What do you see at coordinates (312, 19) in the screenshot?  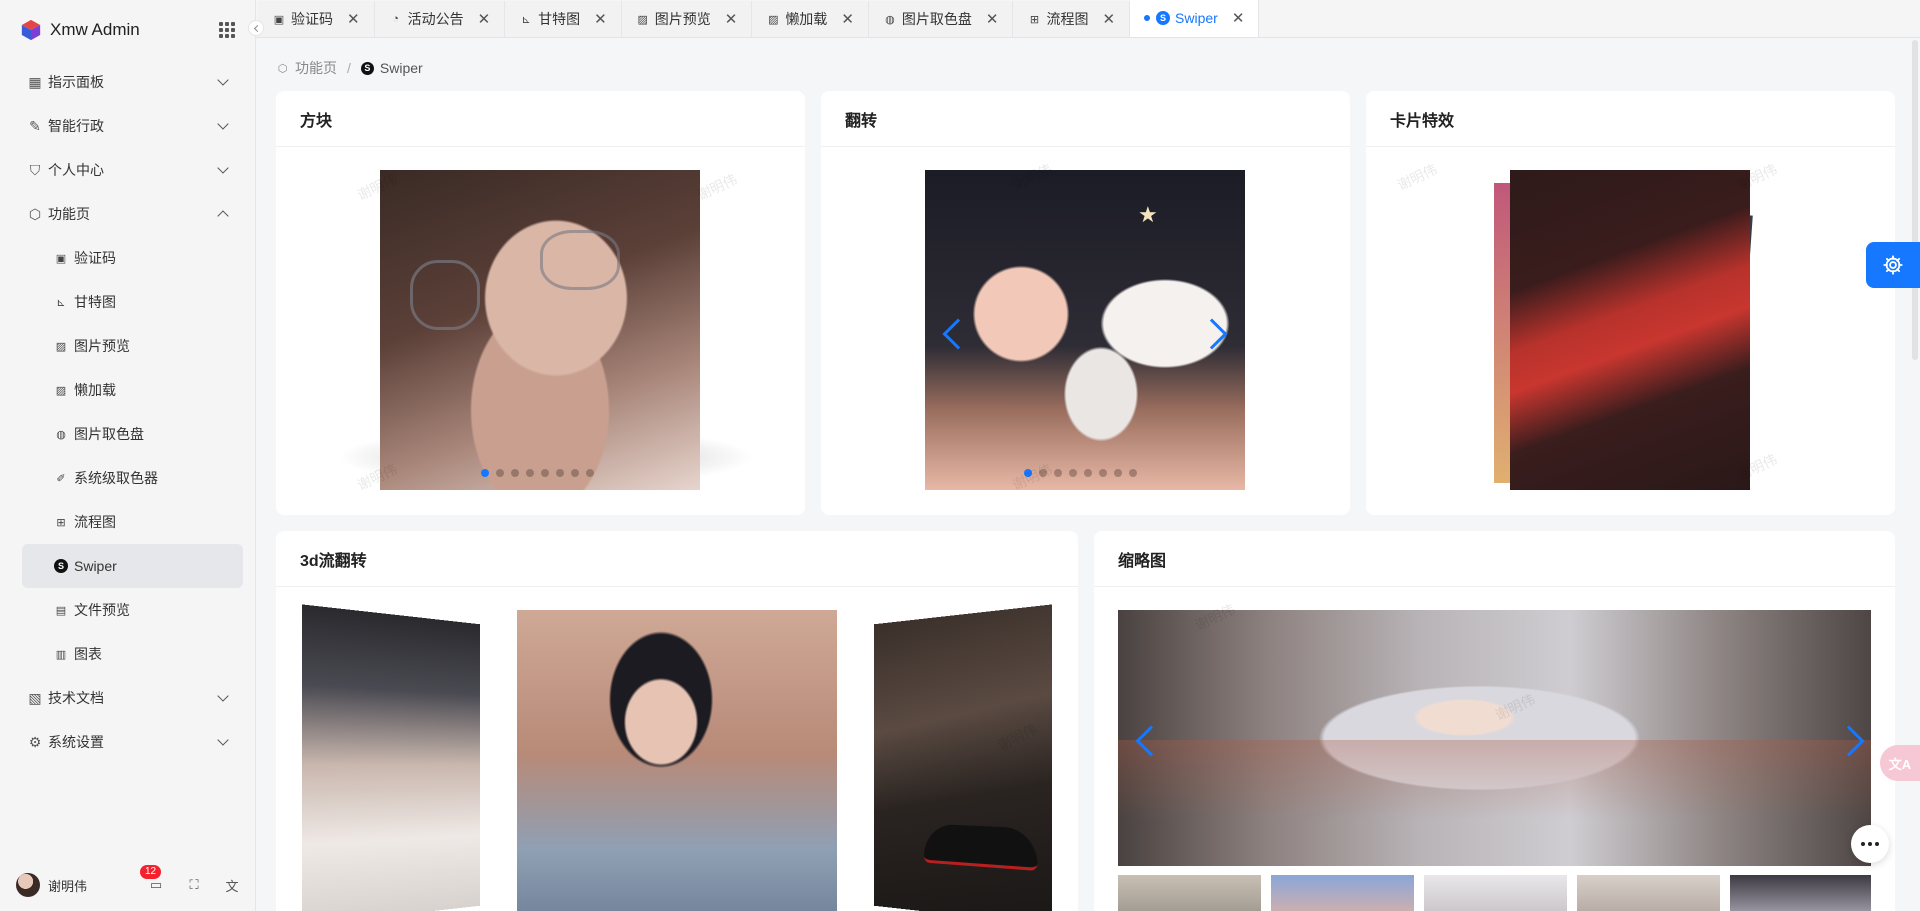 I see `tab-label: 验证码` at bounding box center [312, 19].